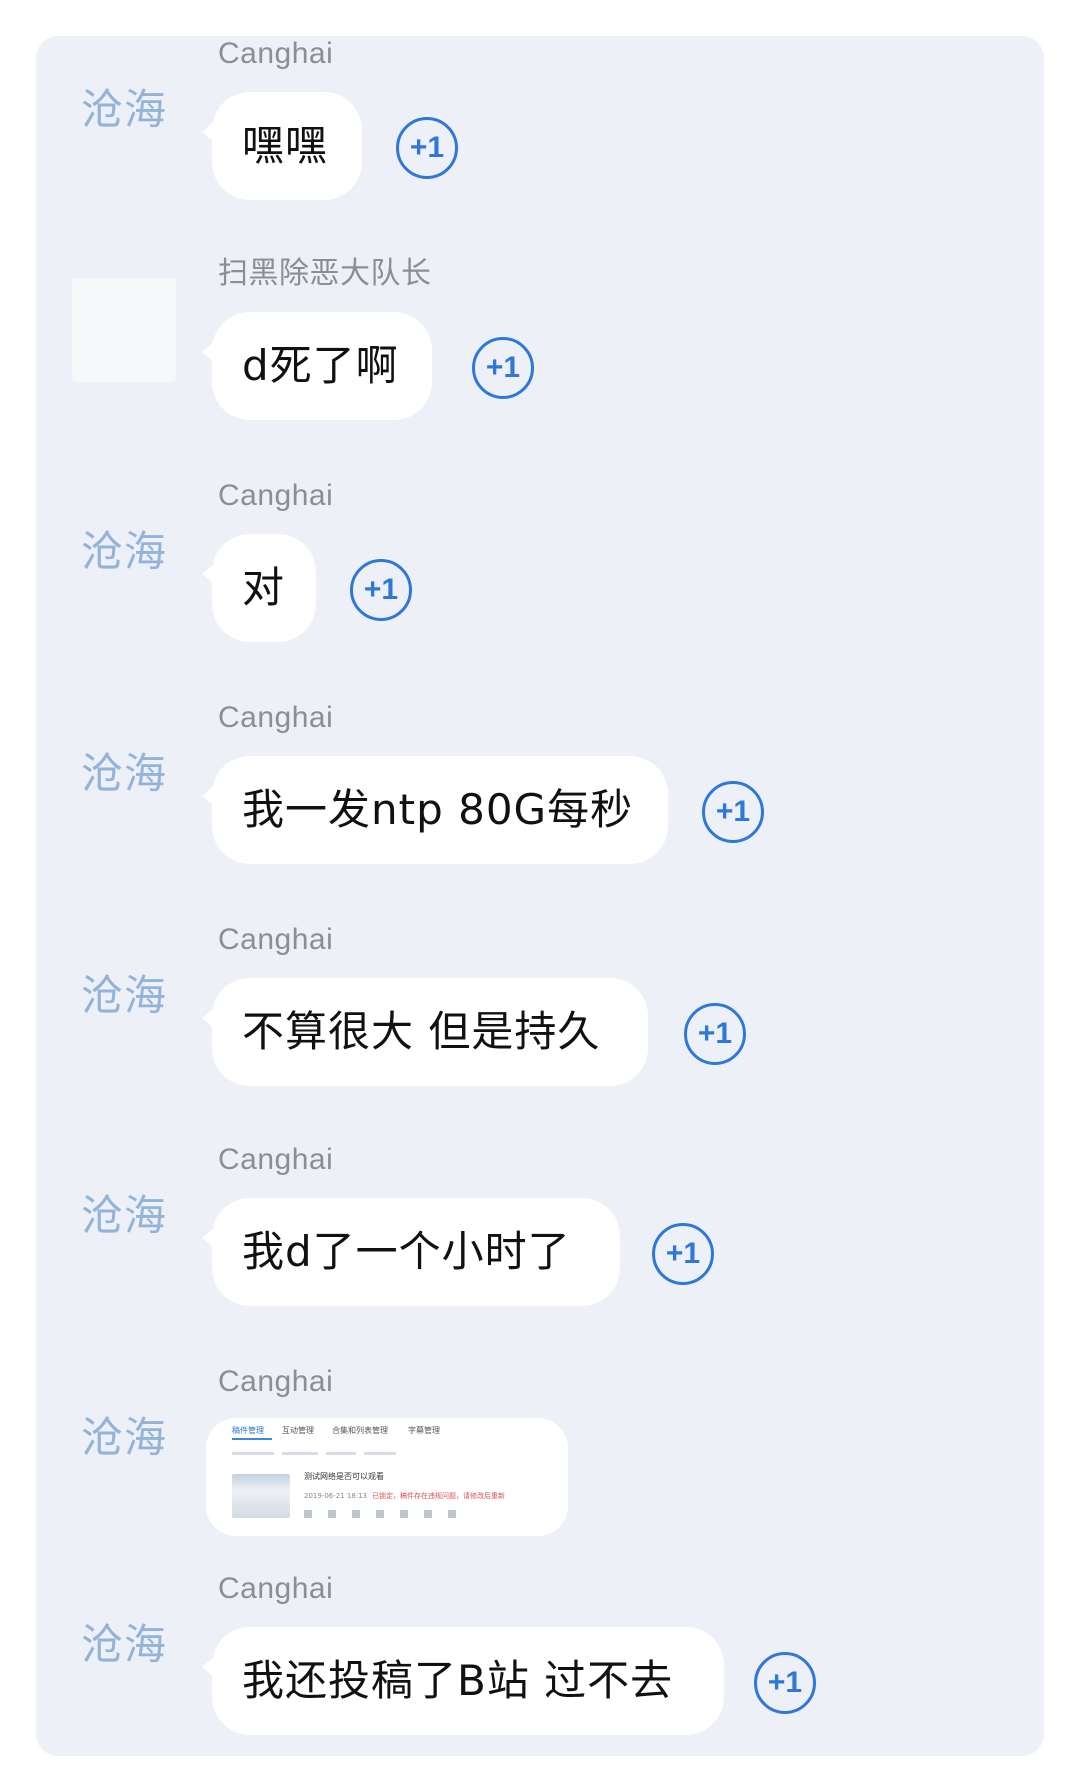 The image size is (1080, 1792). I want to click on sender-name: 扫黑除恶大队长, so click(325, 273).